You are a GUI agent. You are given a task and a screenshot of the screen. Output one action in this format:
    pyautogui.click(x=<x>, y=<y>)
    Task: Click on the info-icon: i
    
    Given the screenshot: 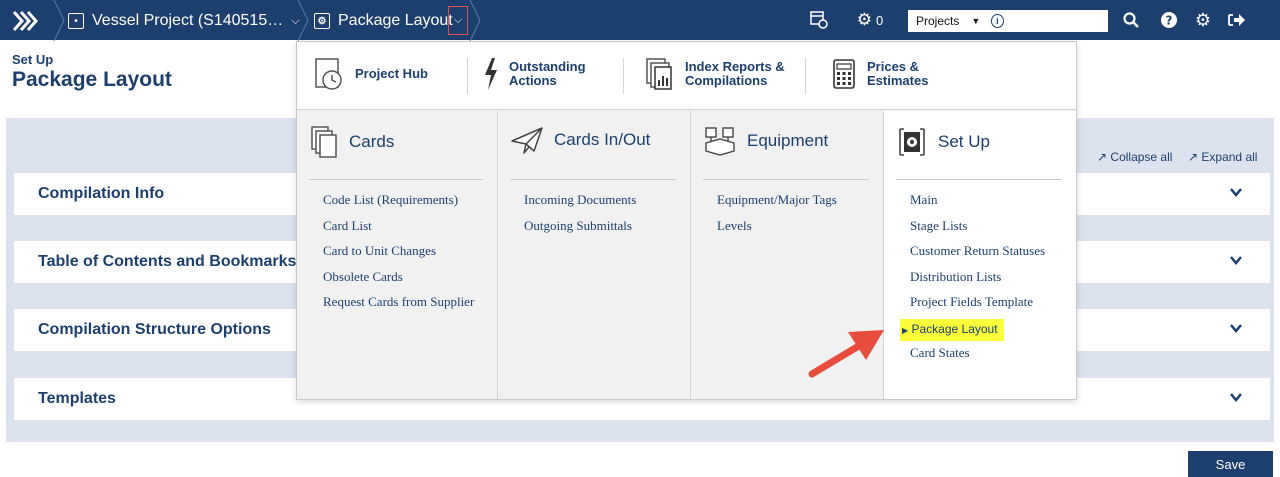 What is the action you would take?
    pyautogui.click(x=997, y=21)
    